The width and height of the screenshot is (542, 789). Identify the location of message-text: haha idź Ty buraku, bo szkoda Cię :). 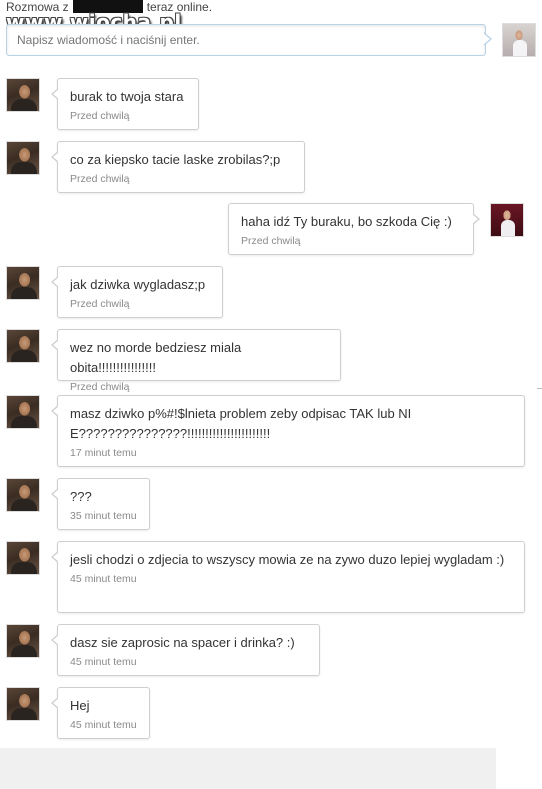
(346, 221).